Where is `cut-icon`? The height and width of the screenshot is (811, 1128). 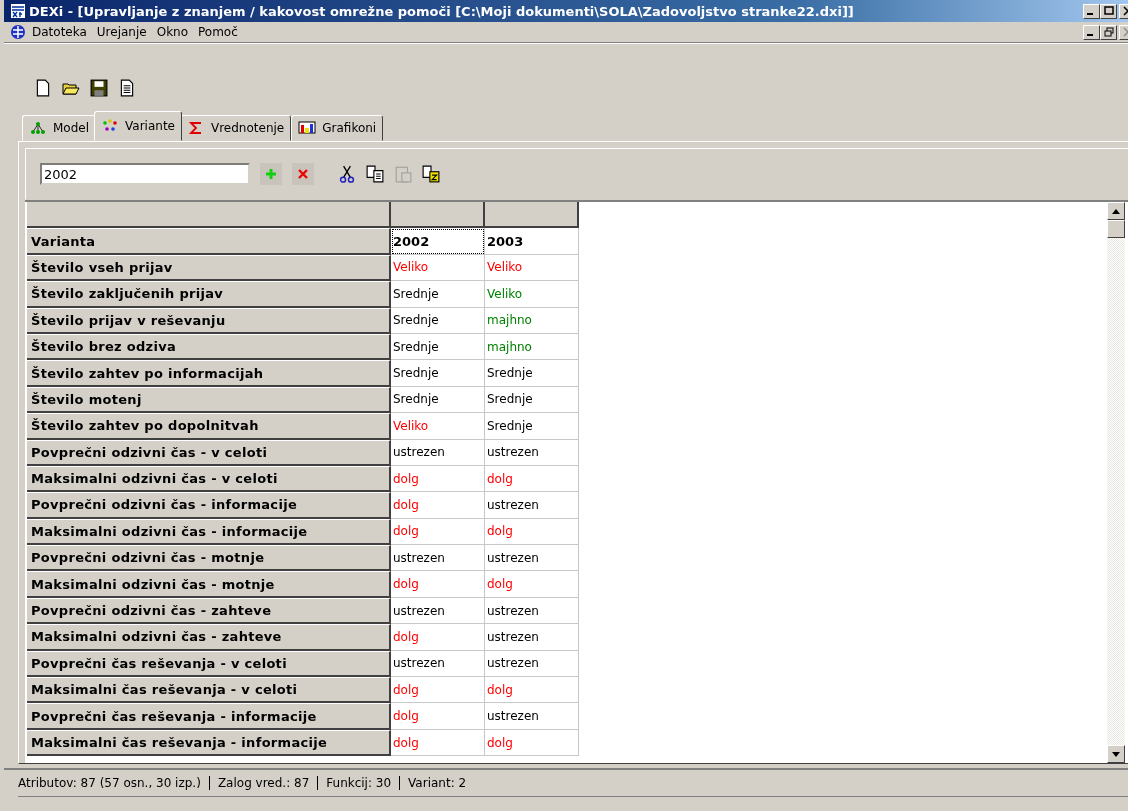 cut-icon is located at coordinates (347, 174).